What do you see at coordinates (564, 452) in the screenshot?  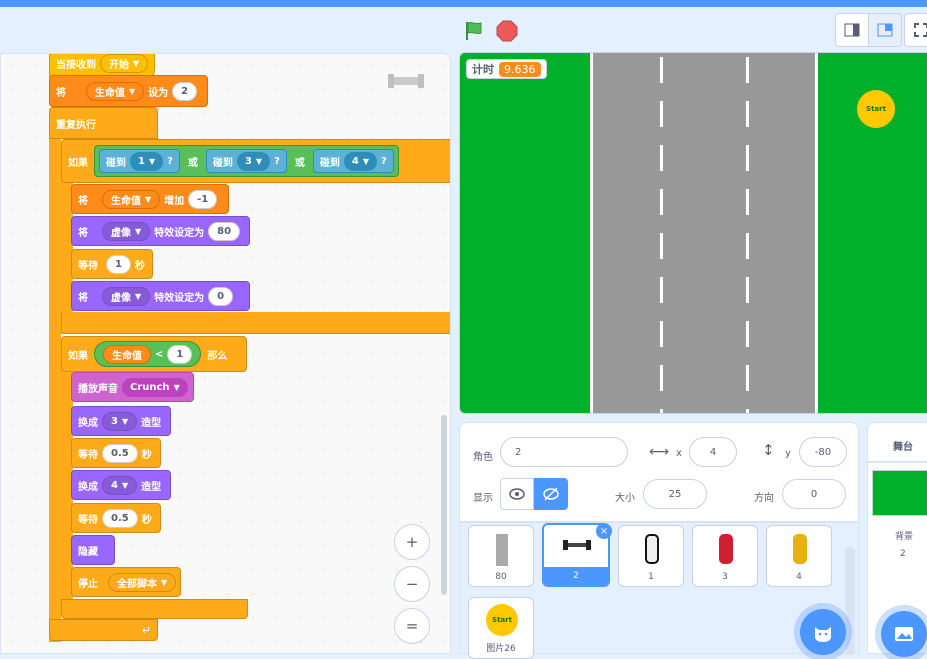 I see `sprite-name-input: 2` at bounding box center [564, 452].